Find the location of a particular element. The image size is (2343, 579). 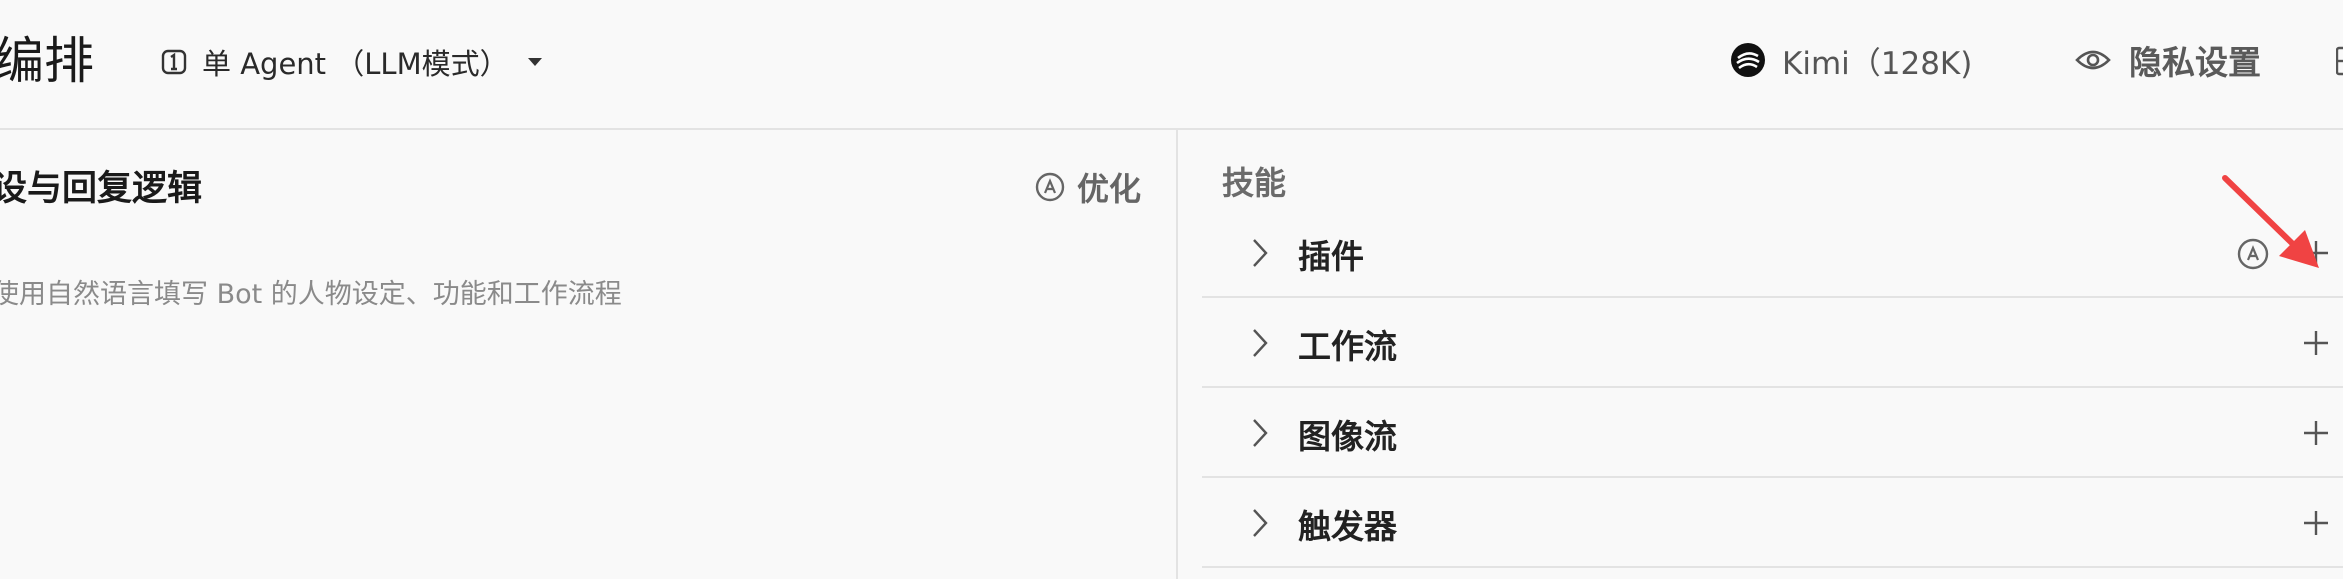

model-label: Kimi（128K) is located at coordinates (1877, 63).